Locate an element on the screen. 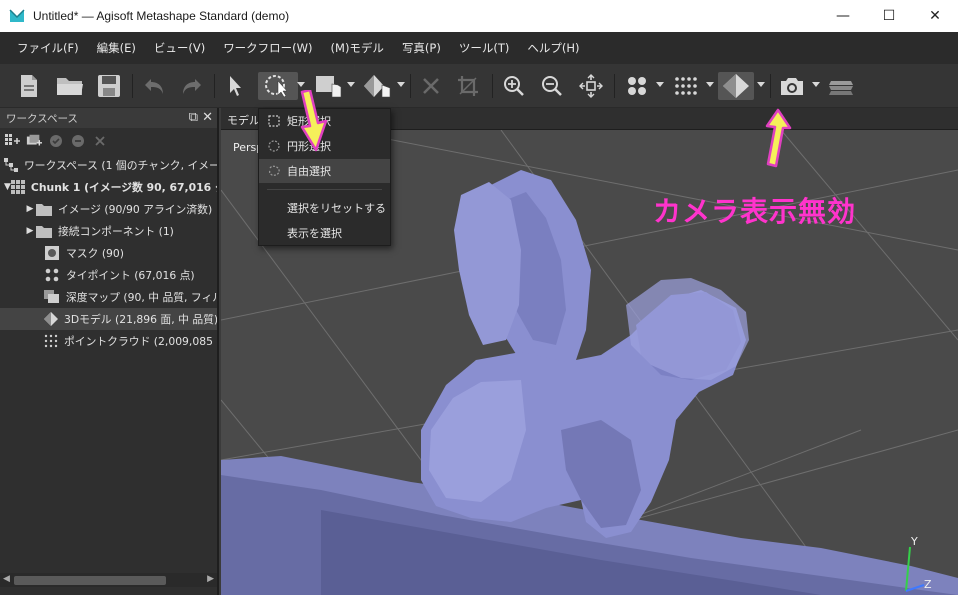 The image size is (958, 595). tree-item-label: マスク (90) is located at coordinates (95, 253).